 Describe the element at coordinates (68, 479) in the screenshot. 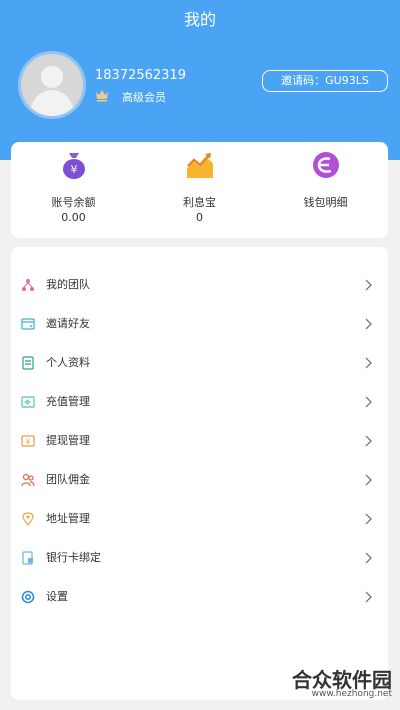

I see `menu-item-label: 团队佣金` at that location.